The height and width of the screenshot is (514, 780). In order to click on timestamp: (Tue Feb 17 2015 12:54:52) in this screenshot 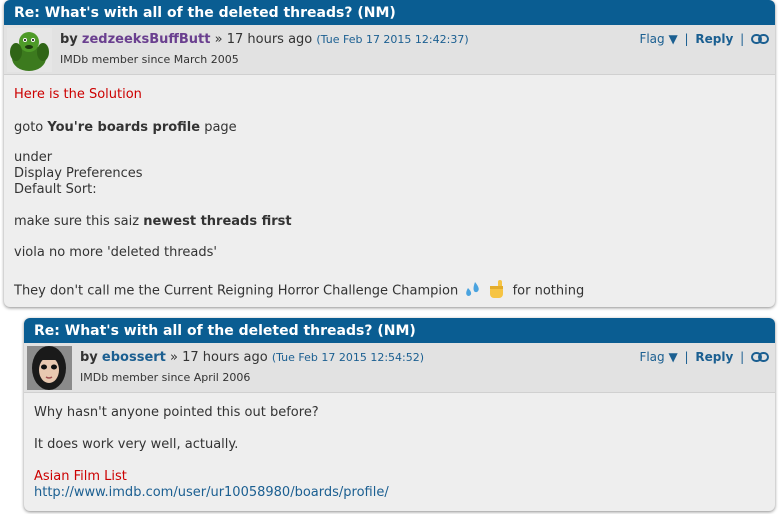, I will do `click(348, 357)`.